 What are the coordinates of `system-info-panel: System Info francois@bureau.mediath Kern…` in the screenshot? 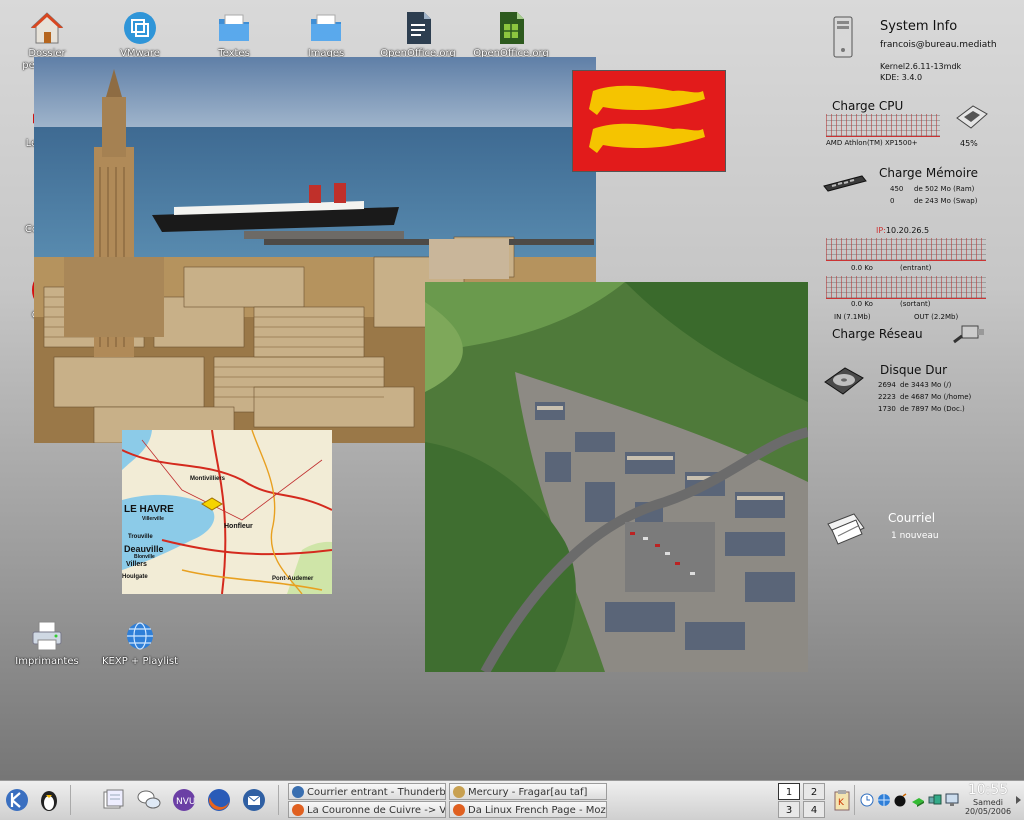 It's located at (950, 50).